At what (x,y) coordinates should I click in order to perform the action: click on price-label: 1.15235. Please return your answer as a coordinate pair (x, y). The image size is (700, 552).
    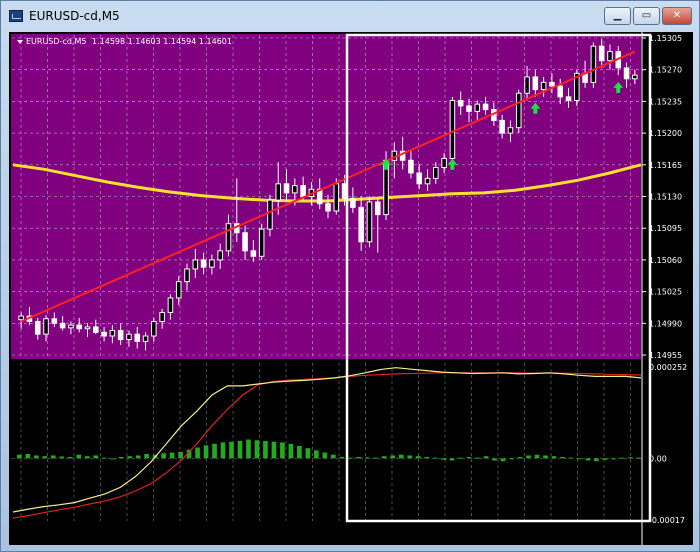
    Looking at the image, I should click on (665, 101).